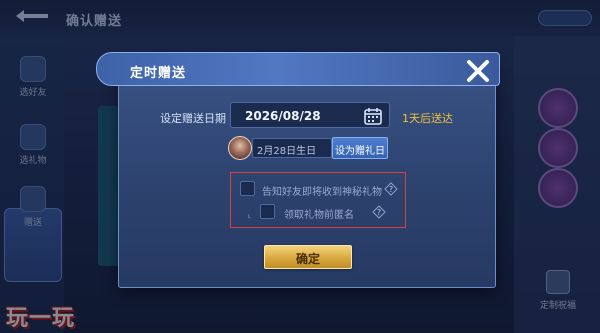 The height and width of the screenshot is (333, 600). What do you see at coordinates (427, 118) in the screenshot?
I see `delivery-note: 1天后送达` at bounding box center [427, 118].